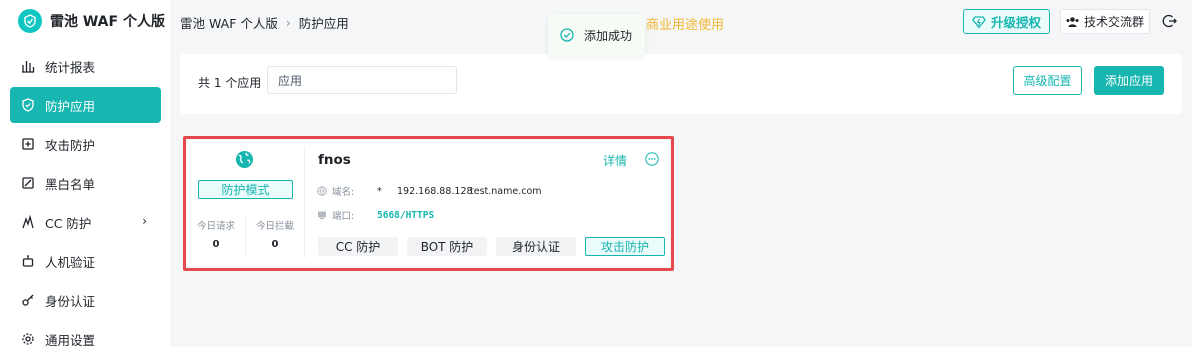  Describe the element at coordinates (70, 106) in the screenshot. I see `sidebar-item-label: 防护应用` at that location.